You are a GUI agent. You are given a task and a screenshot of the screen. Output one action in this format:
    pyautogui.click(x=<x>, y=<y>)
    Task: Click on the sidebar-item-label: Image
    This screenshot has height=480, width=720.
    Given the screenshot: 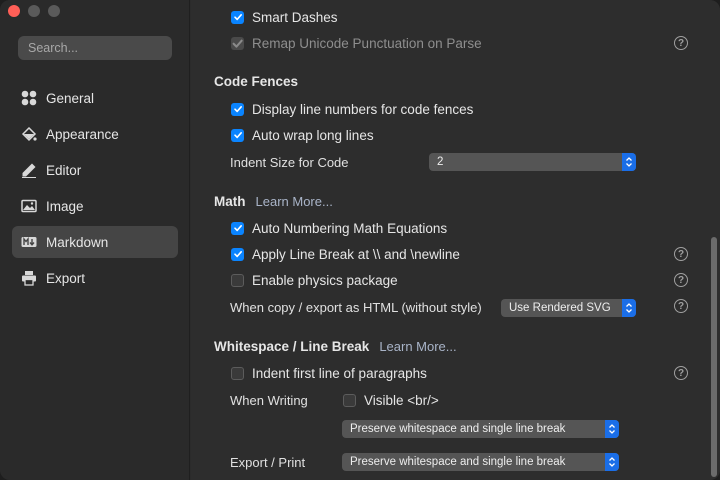 What is the action you would take?
    pyautogui.click(x=65, y=206)
    